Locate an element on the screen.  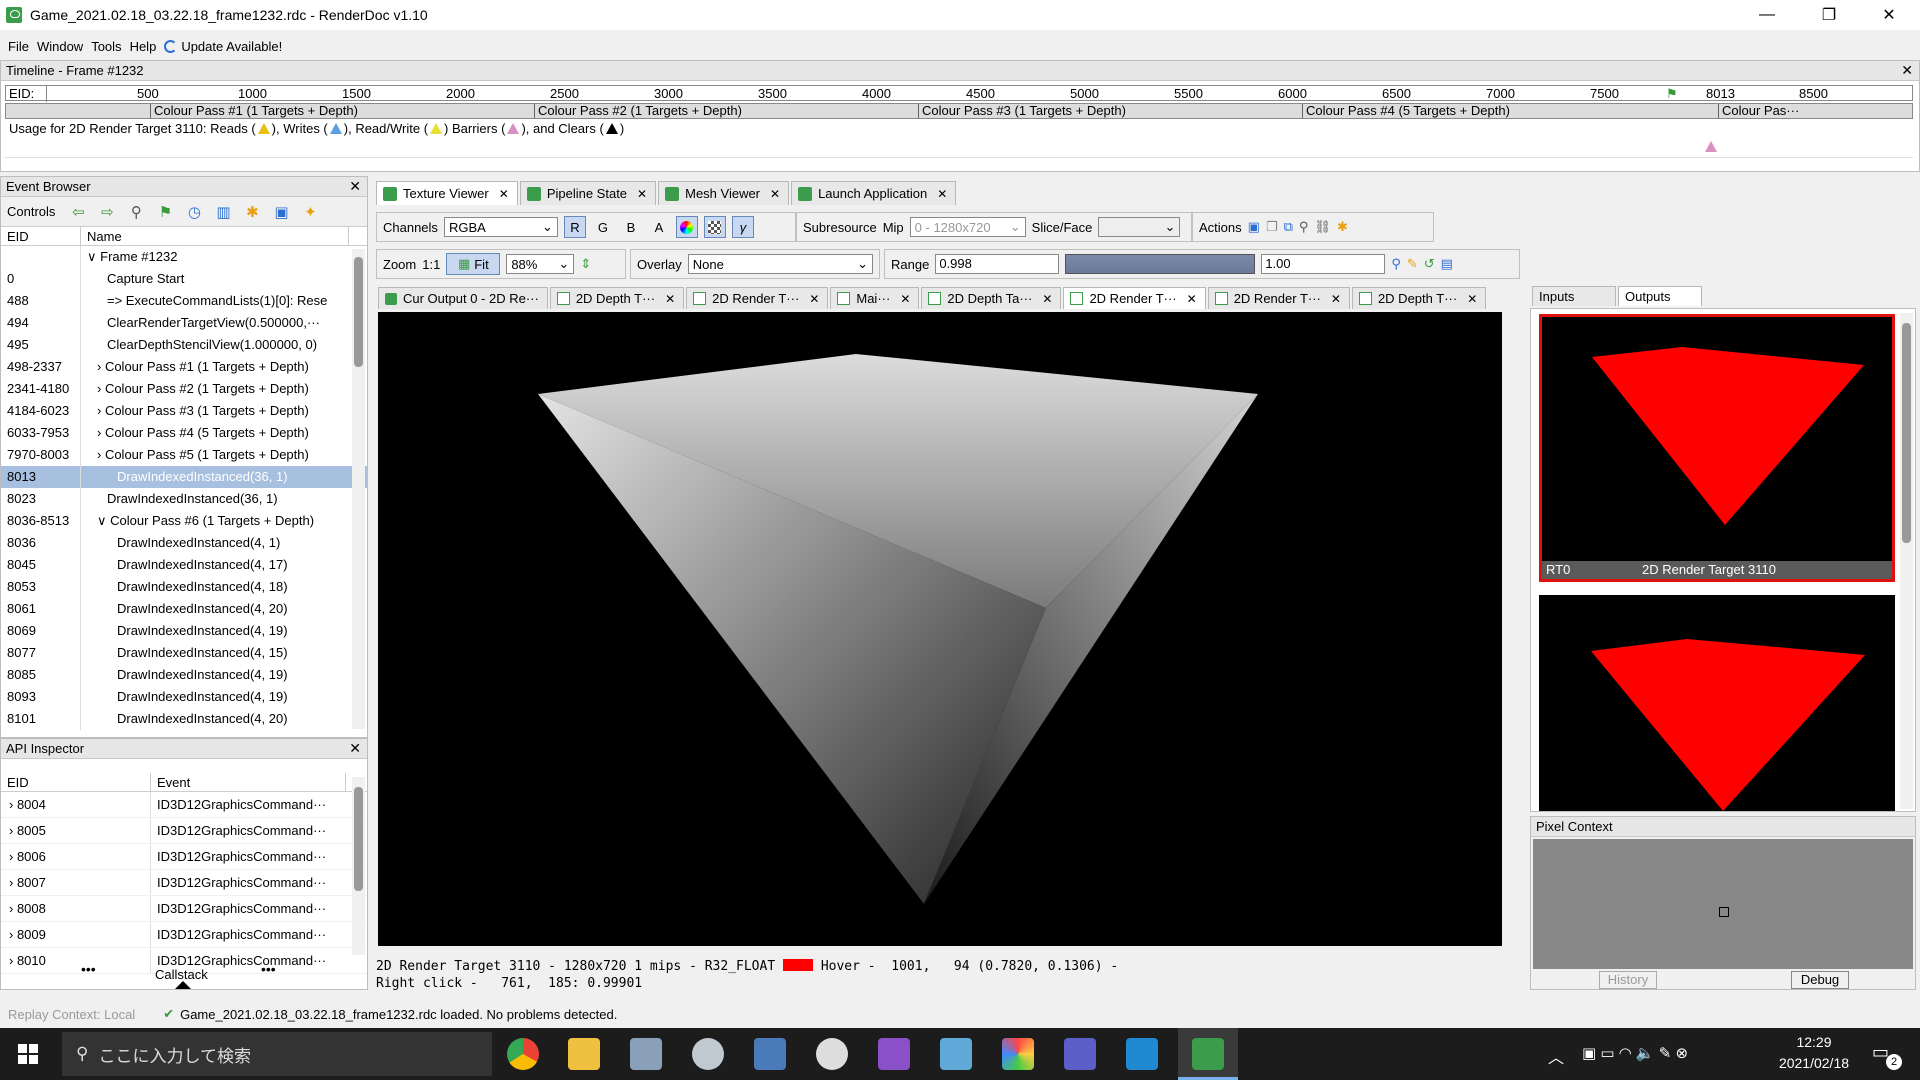
autofit-icon: ✎ is located at coordinates (1412, 264).